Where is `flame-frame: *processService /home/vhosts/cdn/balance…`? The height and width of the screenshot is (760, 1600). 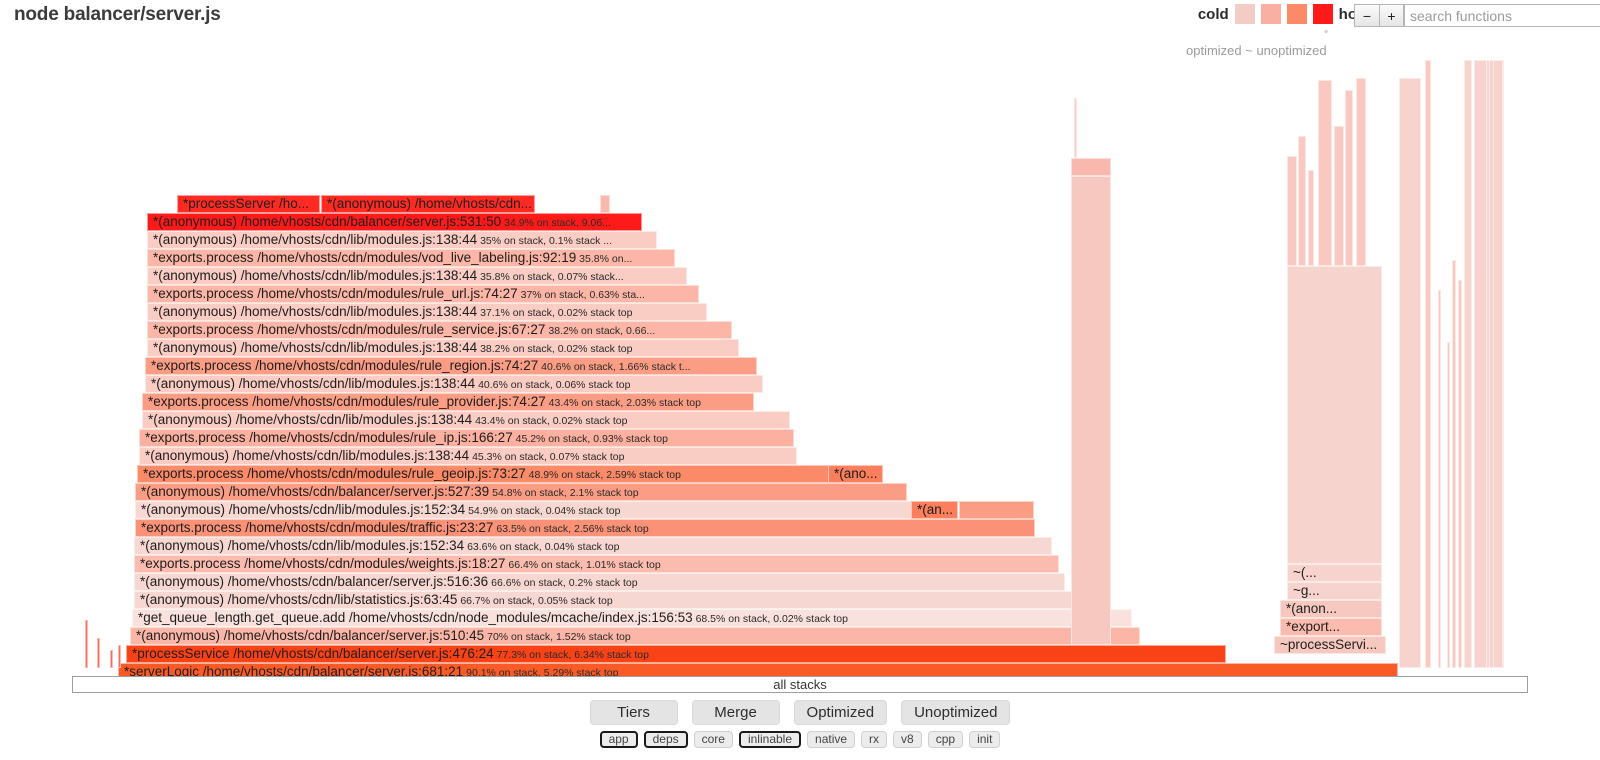
flame-frame: *processService /home/vhosts/cdn/balance… is located at coordinates (676, 654).